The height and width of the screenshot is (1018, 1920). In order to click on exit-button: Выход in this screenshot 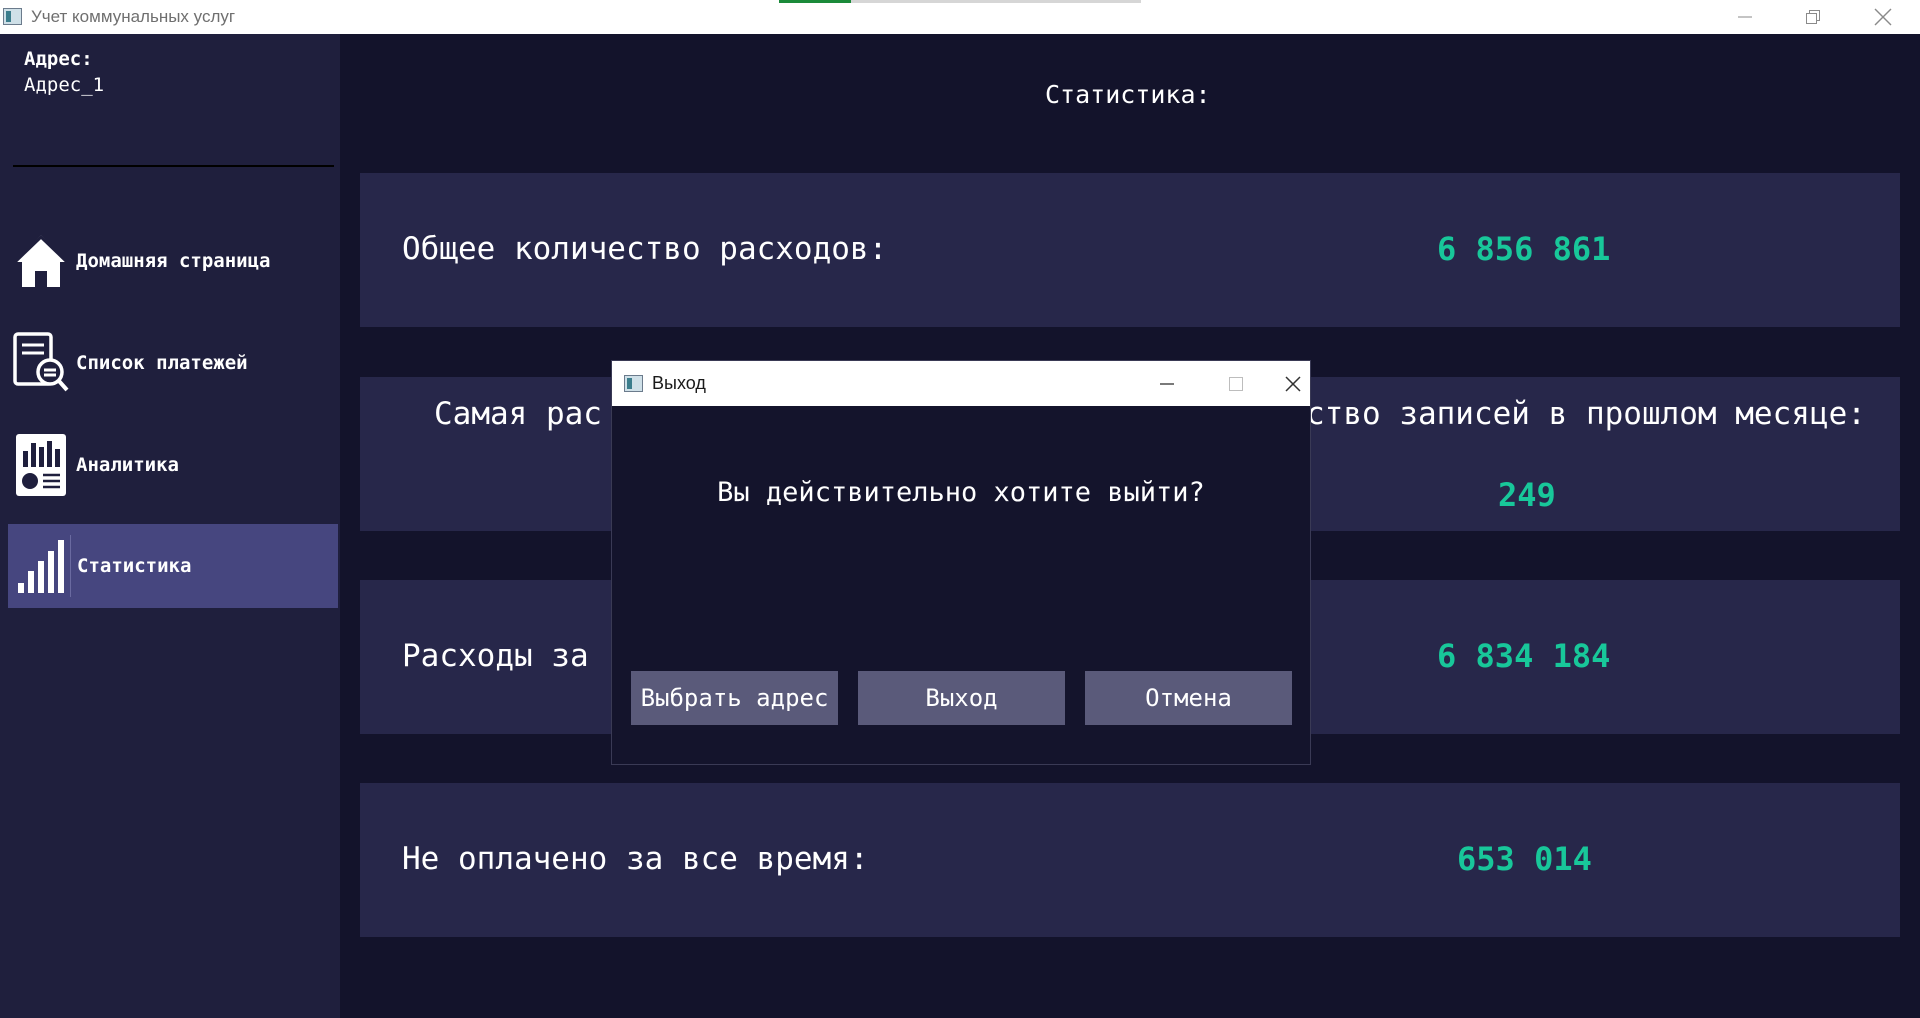, I will do `click(961, 698)`.